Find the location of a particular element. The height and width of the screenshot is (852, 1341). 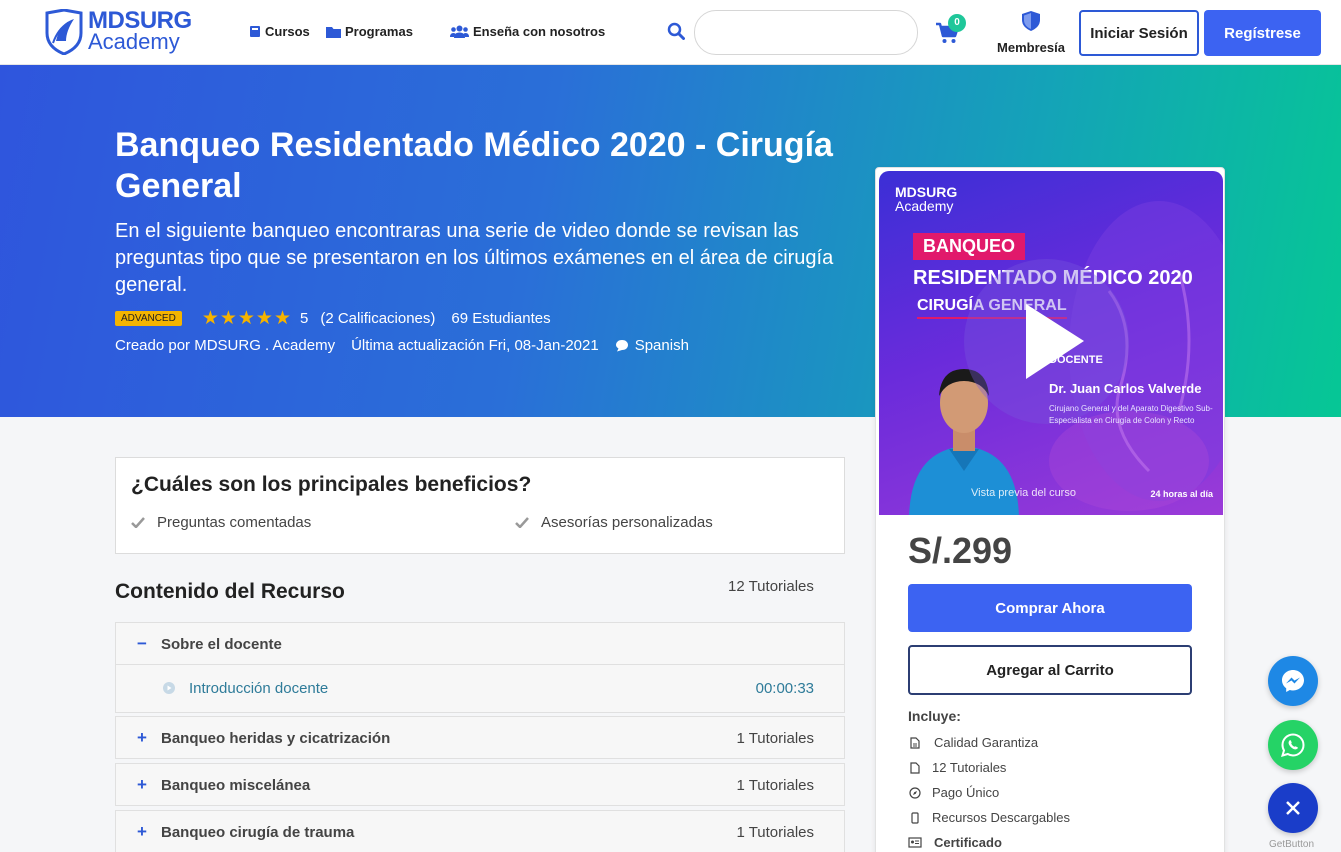

search-icon is located at coordinates (676, 31).